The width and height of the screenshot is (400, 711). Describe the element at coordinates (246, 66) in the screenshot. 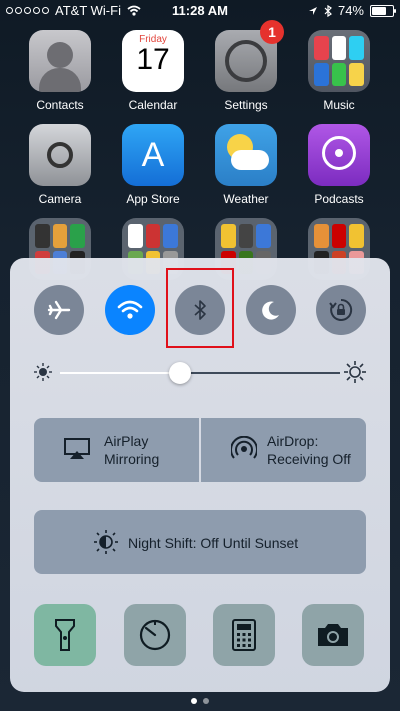

I see `app-settings: 1 Settings` at that location.